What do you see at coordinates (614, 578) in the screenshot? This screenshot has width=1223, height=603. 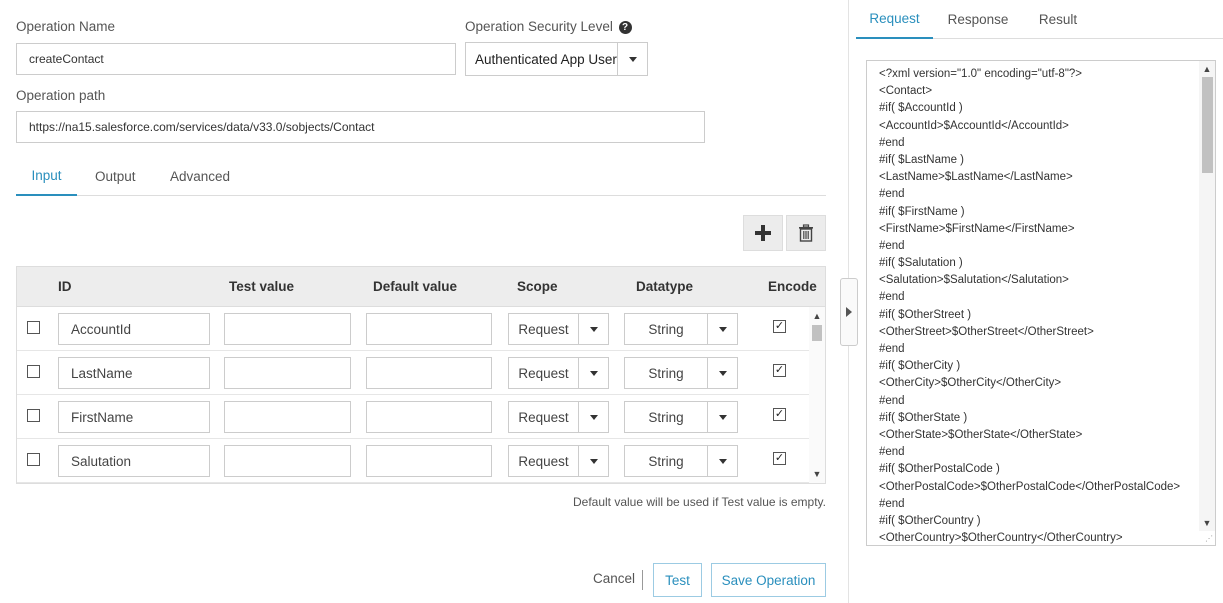 I see `cancel-button: Cancel` at bounding box center [614, 578].